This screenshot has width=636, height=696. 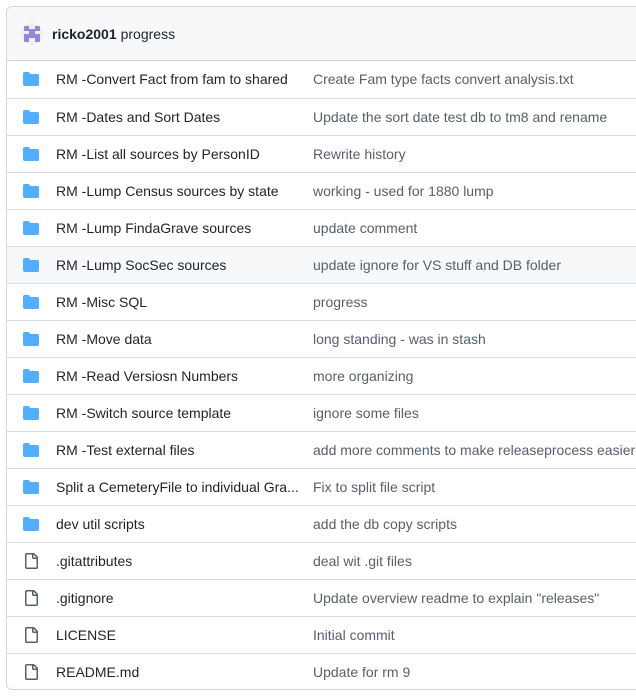 What do you see at coordinates (403, 191) in the screenshot?
I see `commit-message-link: working - used for 1880 lump` at bounding box center [403, 191].